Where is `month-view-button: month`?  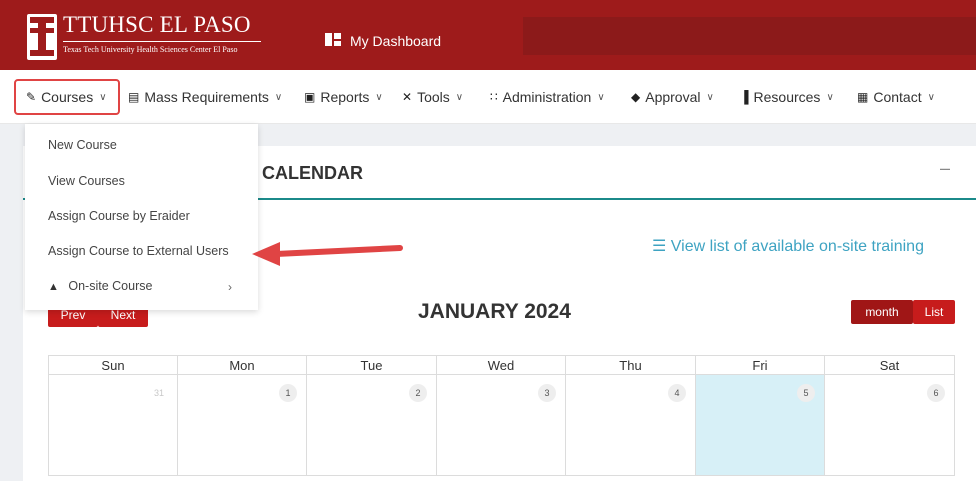 month-view-button: month is located at coordinates (882, 312).